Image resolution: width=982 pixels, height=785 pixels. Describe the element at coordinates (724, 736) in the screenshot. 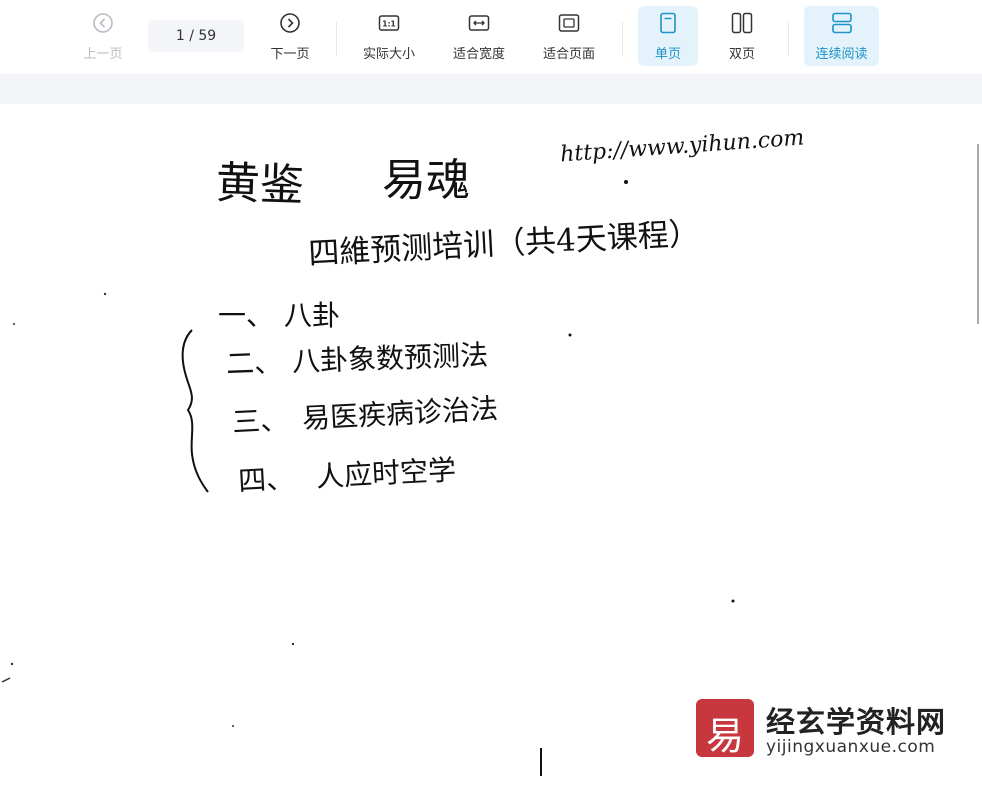

I see `site-logo-char: 易` at that location.